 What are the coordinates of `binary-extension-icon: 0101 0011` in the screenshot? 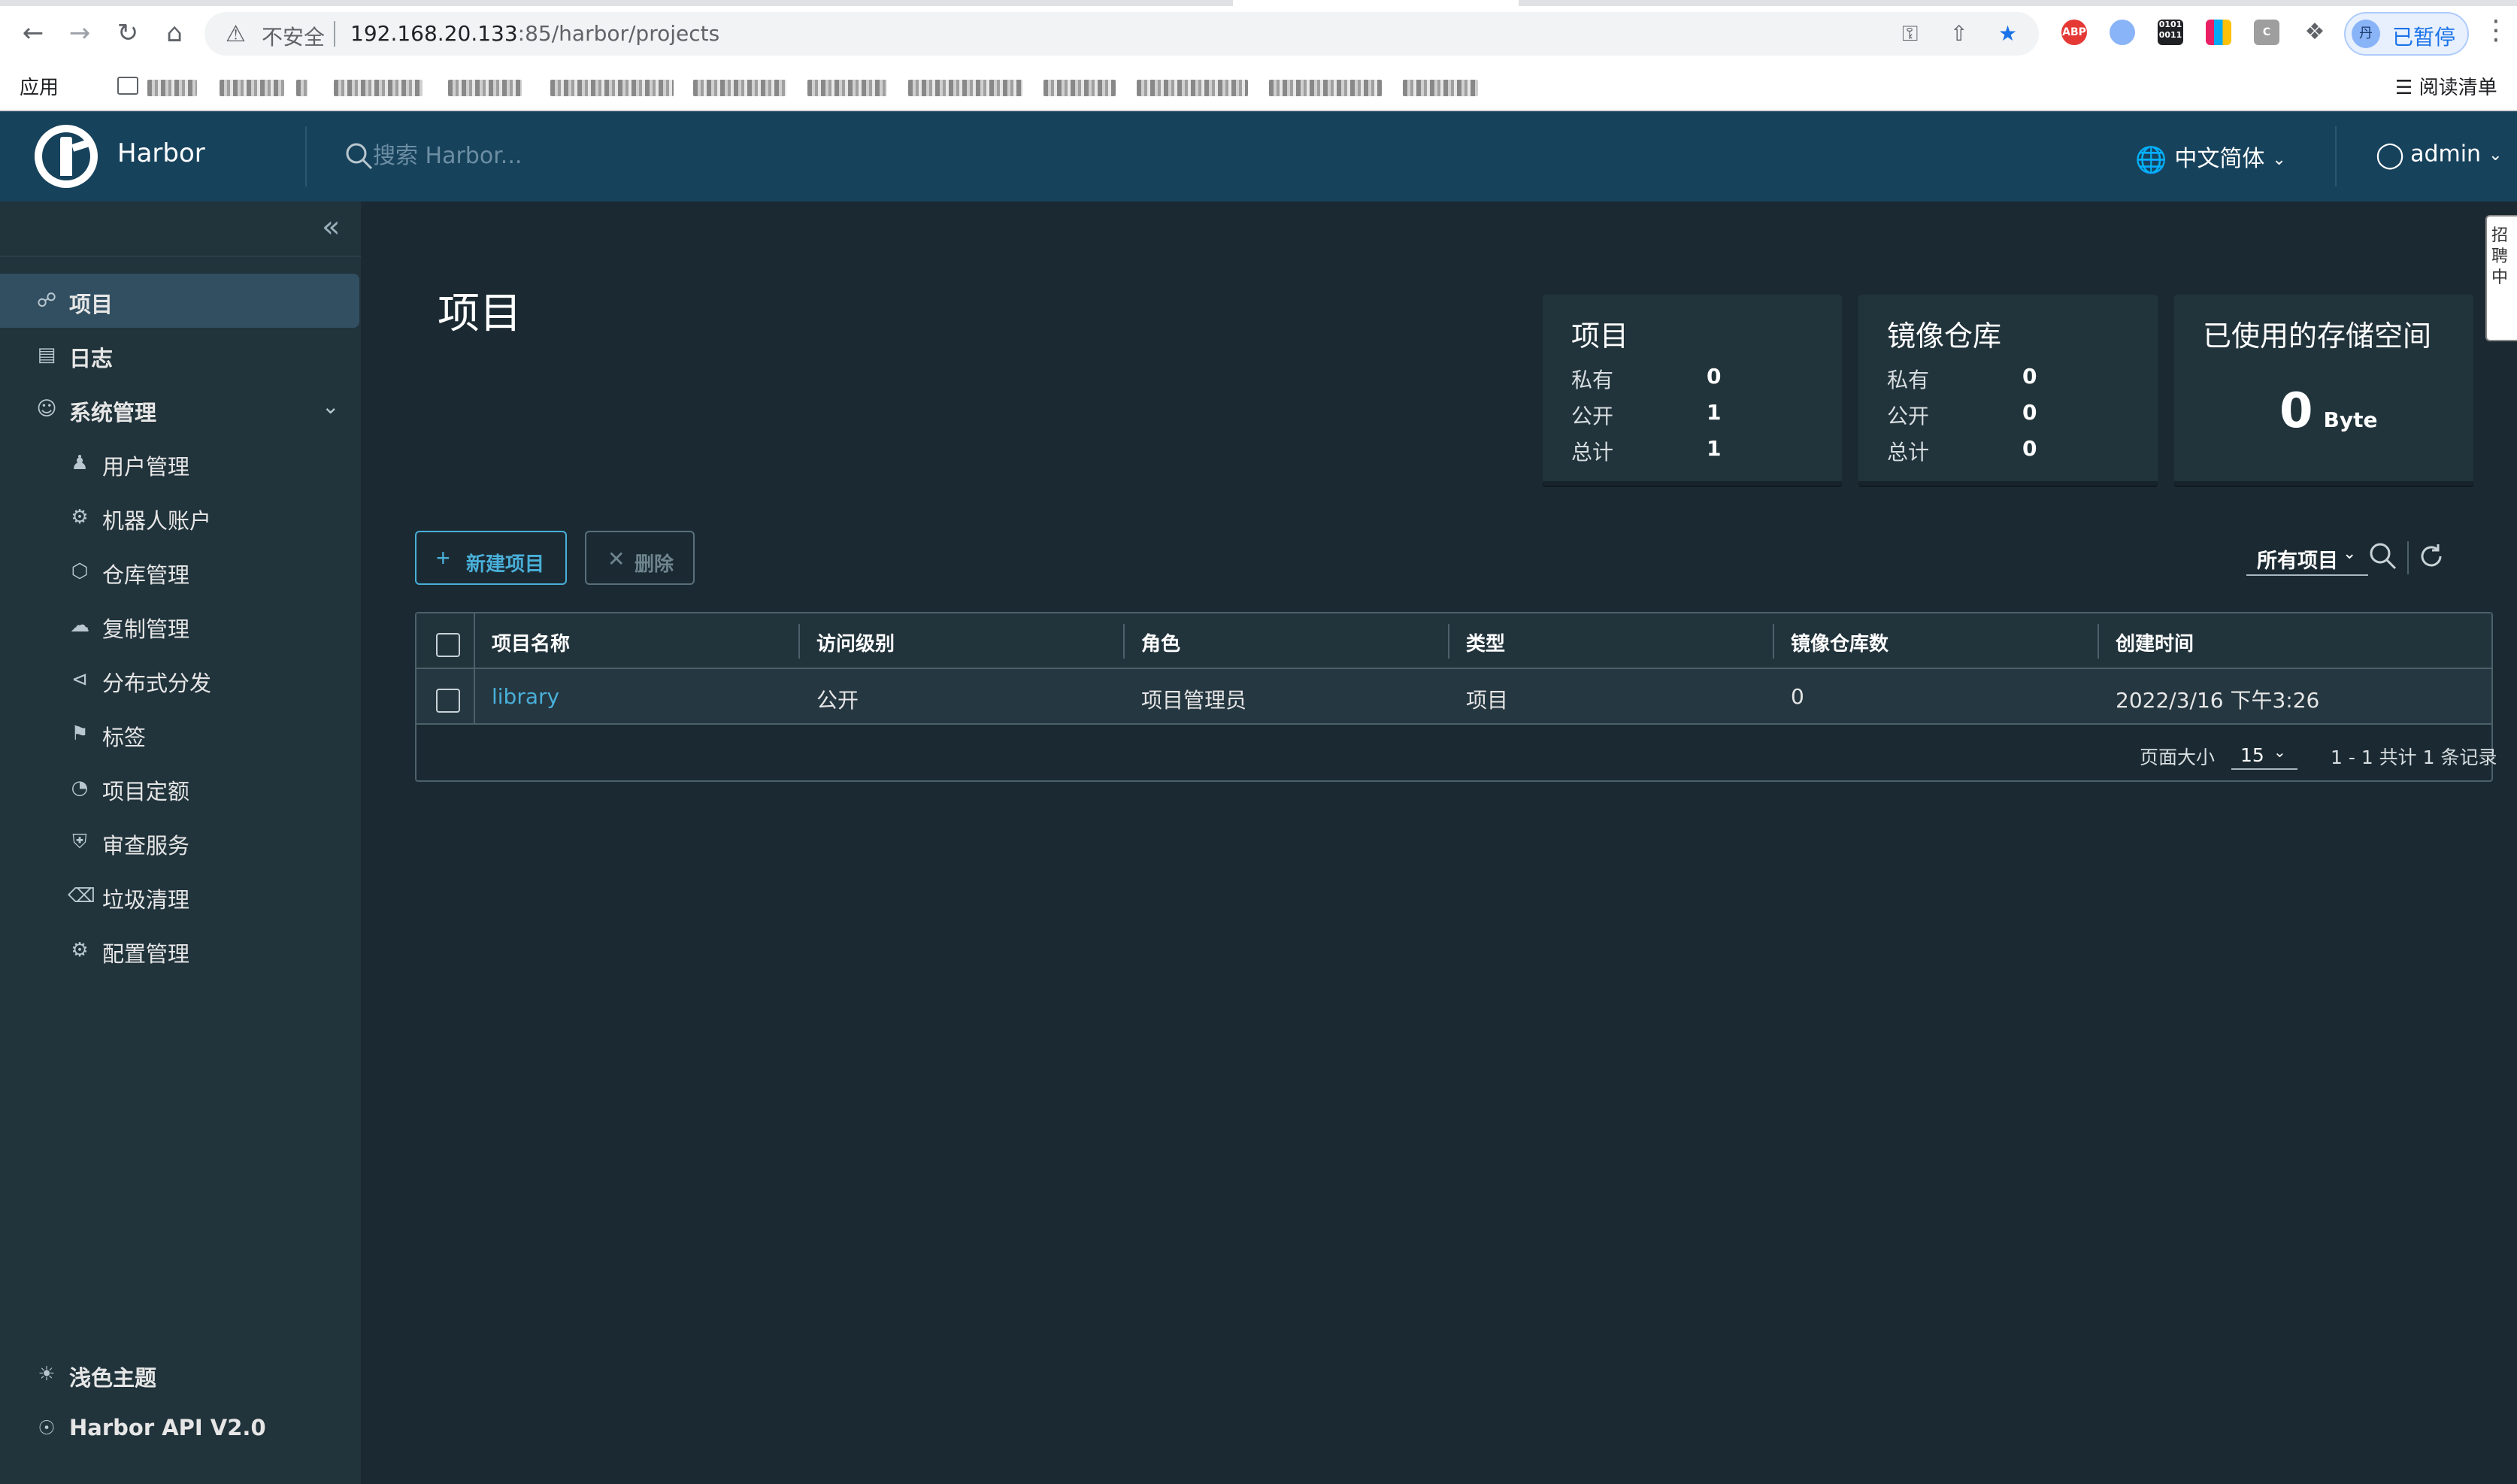 It's located at (2170, 32).